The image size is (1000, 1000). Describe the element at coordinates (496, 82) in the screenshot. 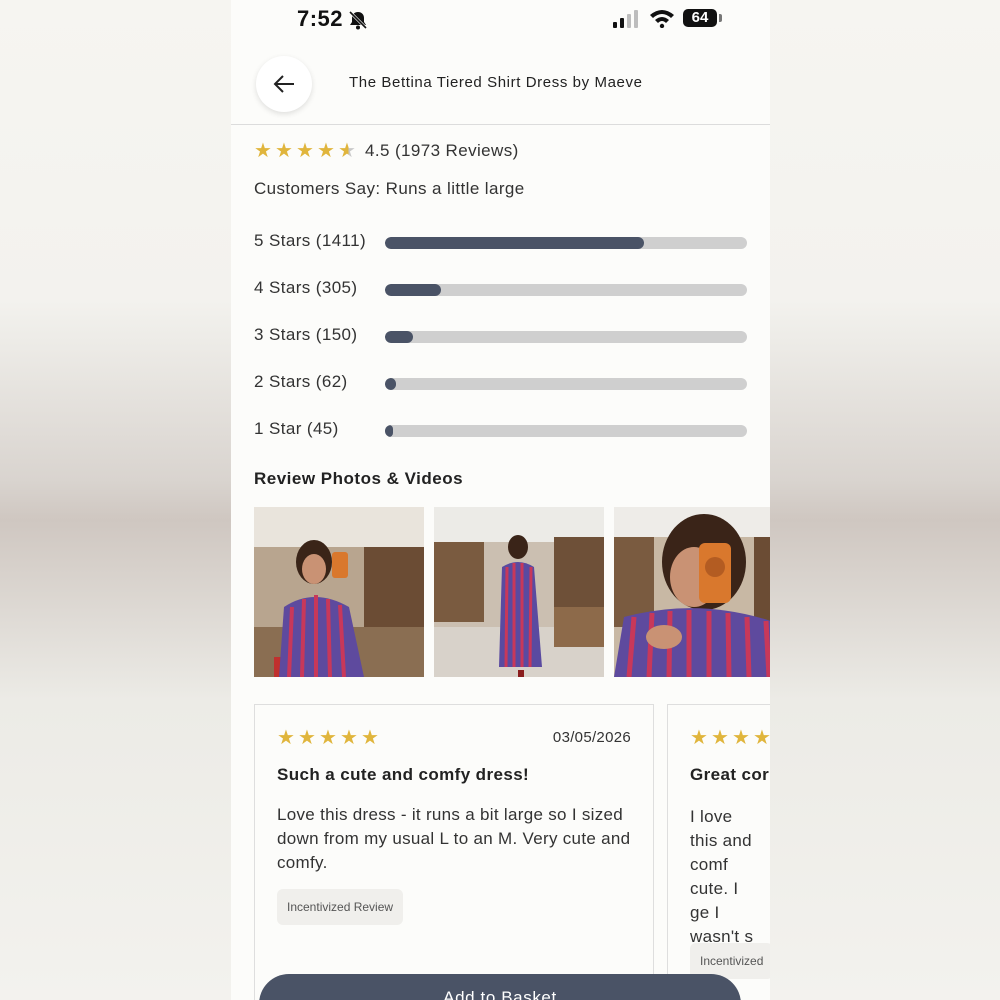

I see `page-title: The Bettina Tiered Shirt Dress by Maeve` at that location.